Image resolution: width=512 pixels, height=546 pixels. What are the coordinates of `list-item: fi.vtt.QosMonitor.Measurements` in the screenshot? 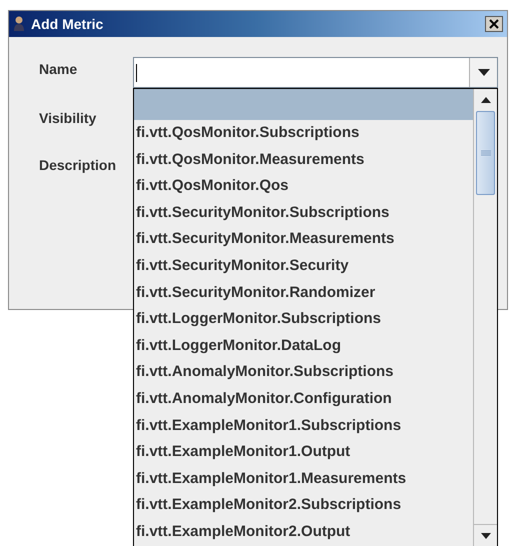 It's located at (303, 160).